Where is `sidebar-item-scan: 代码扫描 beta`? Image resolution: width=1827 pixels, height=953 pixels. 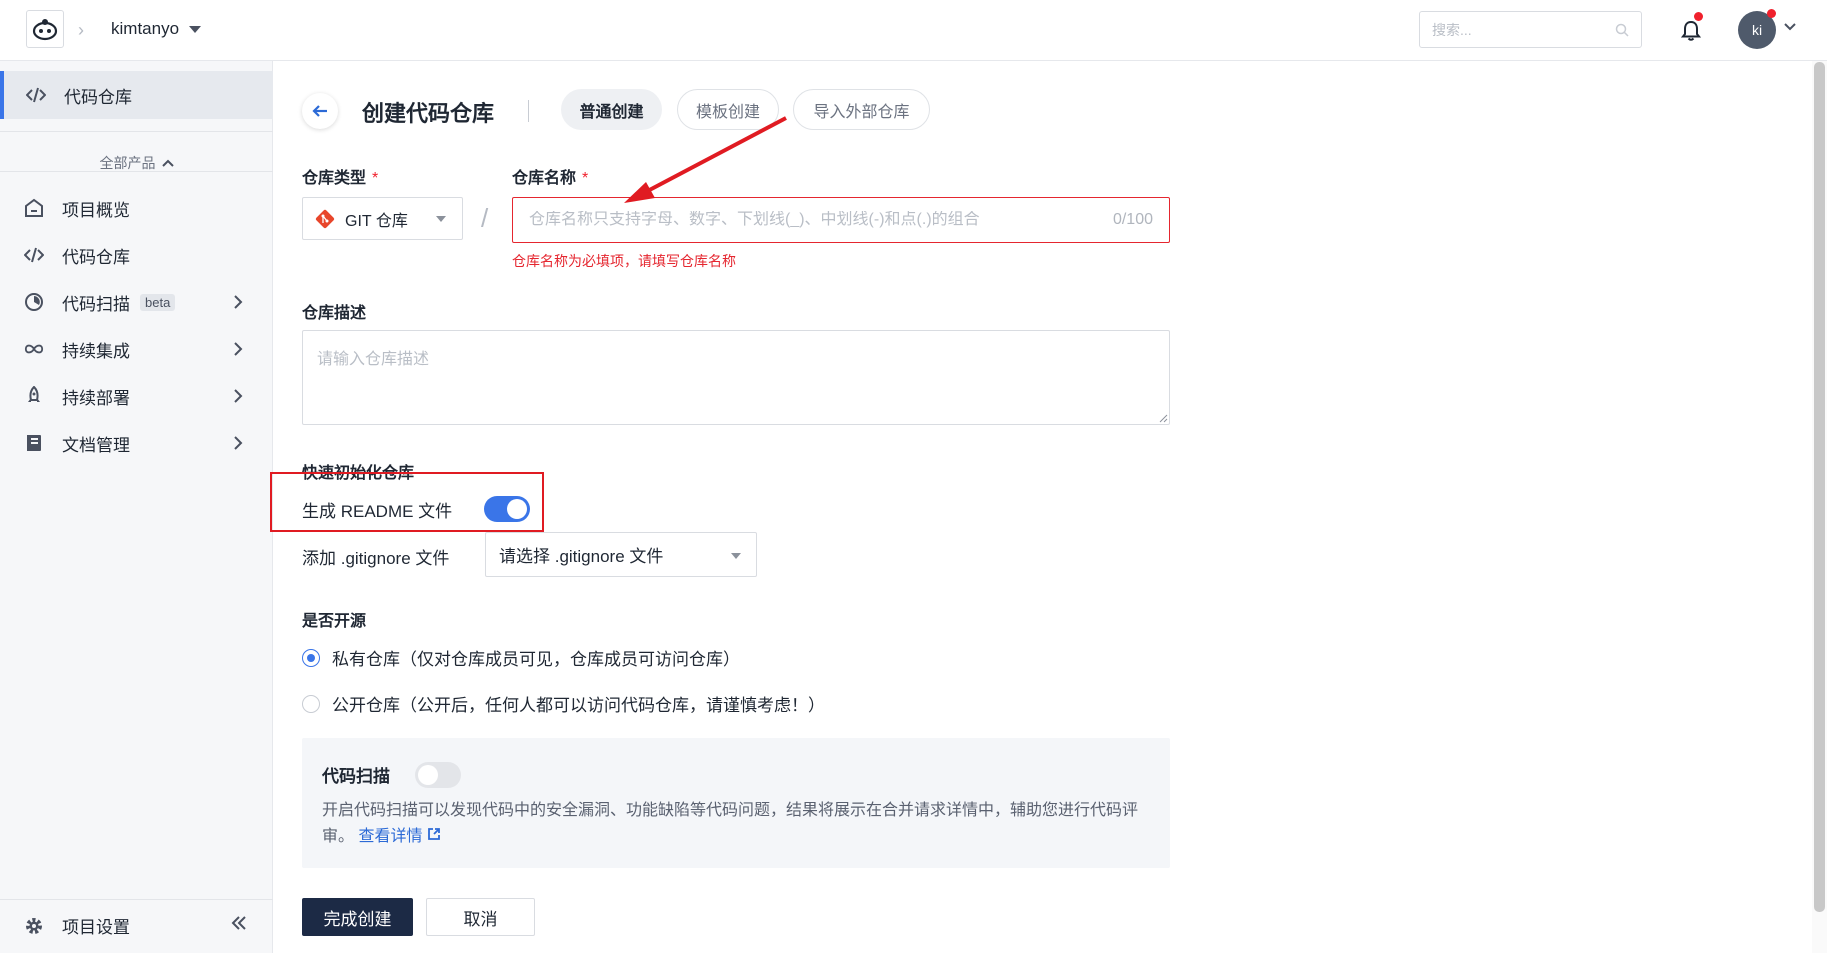 sidebar-item-scan: 代码扫描 beta is located at coordinates (136, 302).